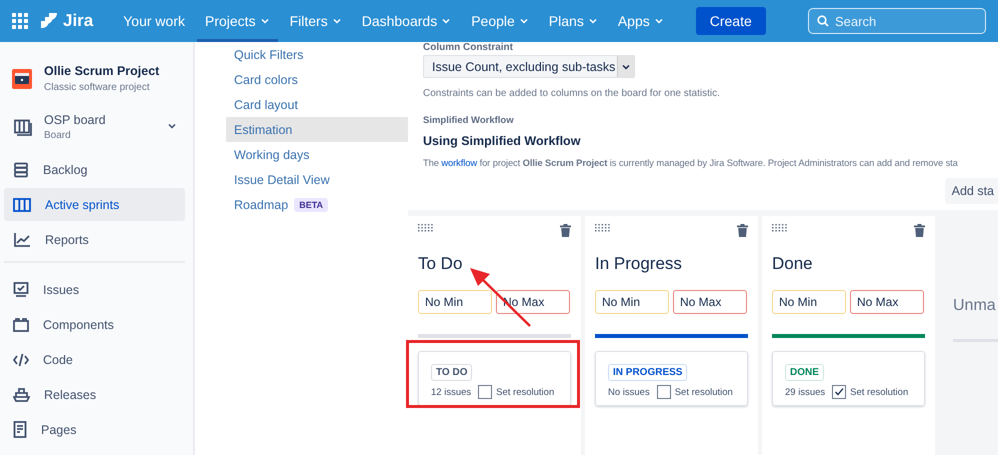 This screenshot has width=998, height=455. I want to click on document-icon, so click(20, 429).